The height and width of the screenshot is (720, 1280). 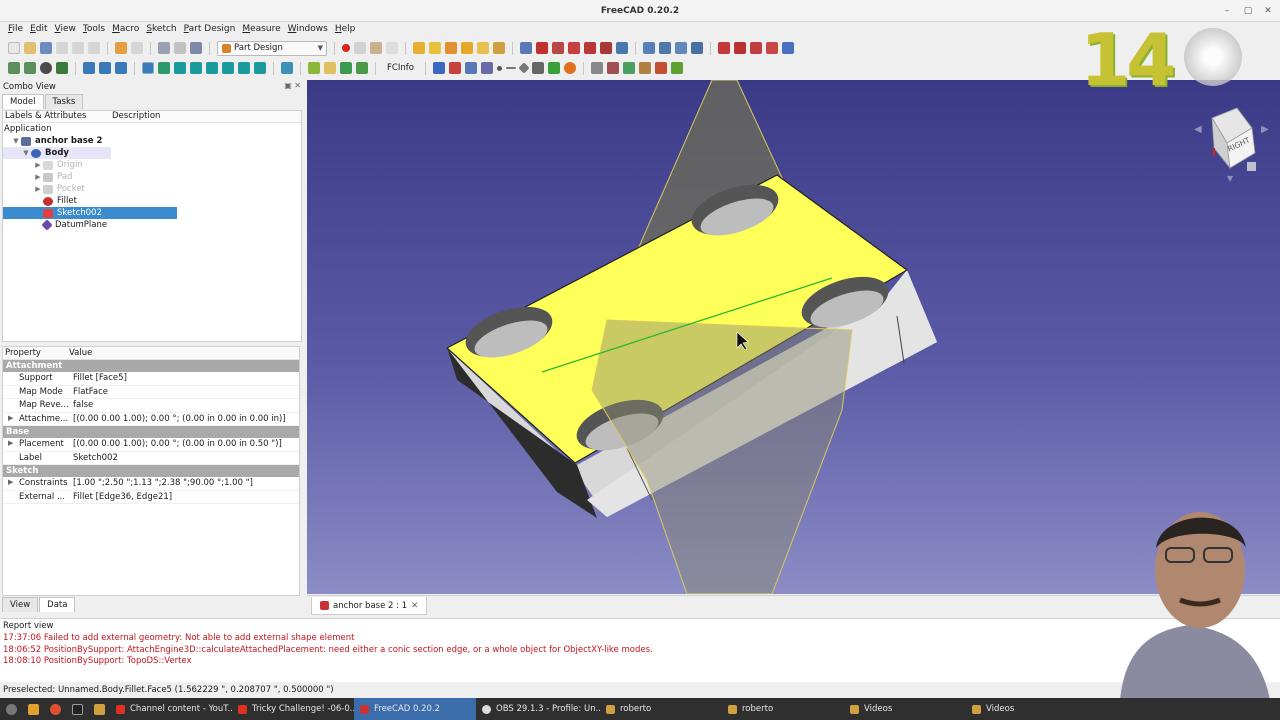 What do you see at coordinates (105, 68) in the screenshot?
I see `forward-icon` at bounding box center [105, 68].